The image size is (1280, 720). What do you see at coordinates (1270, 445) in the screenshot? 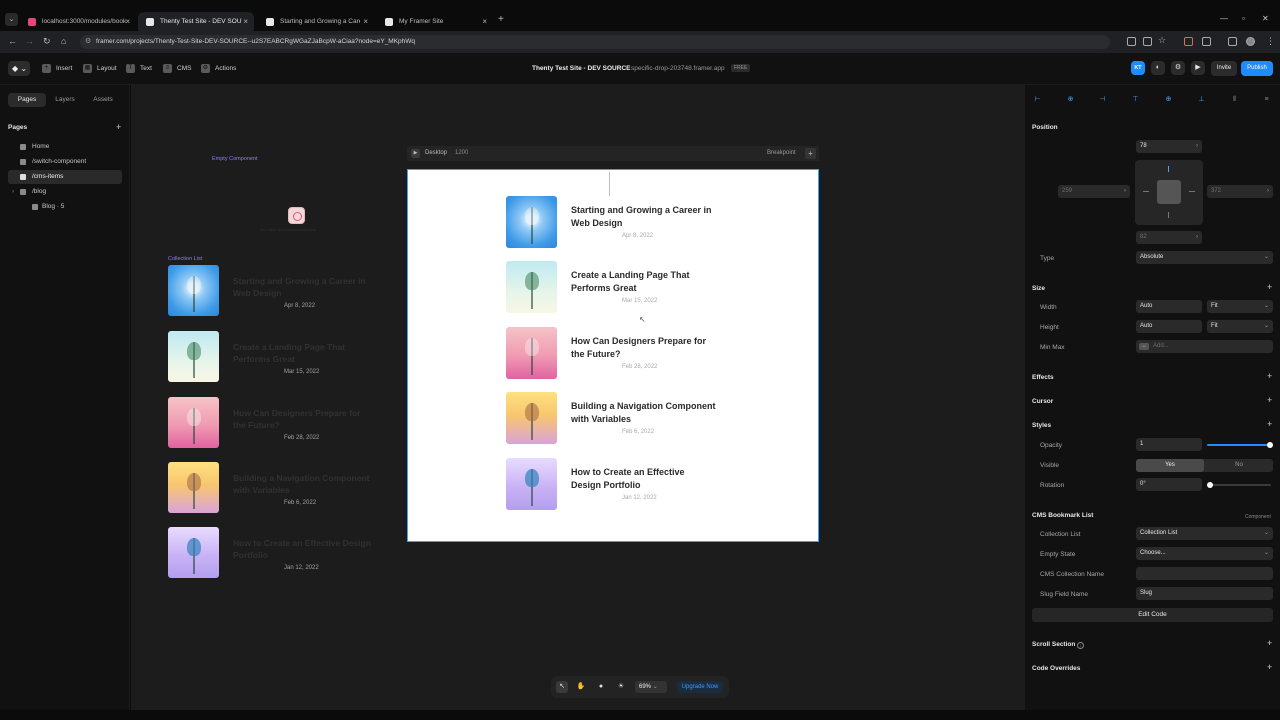
I see `opacity-slider-knob` at bounding box center [1270, 445].